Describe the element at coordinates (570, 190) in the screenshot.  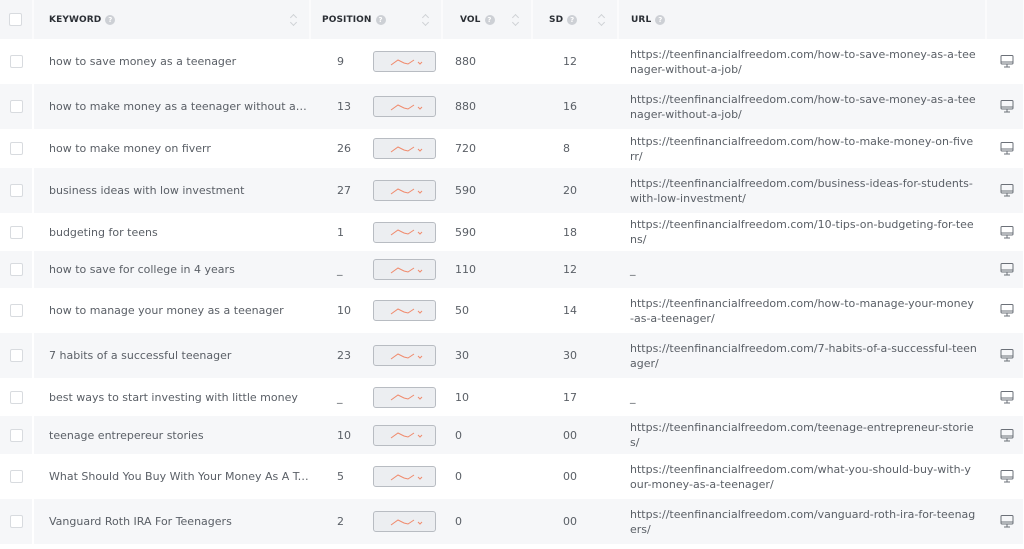
I see `sd-value: 20` at that location.